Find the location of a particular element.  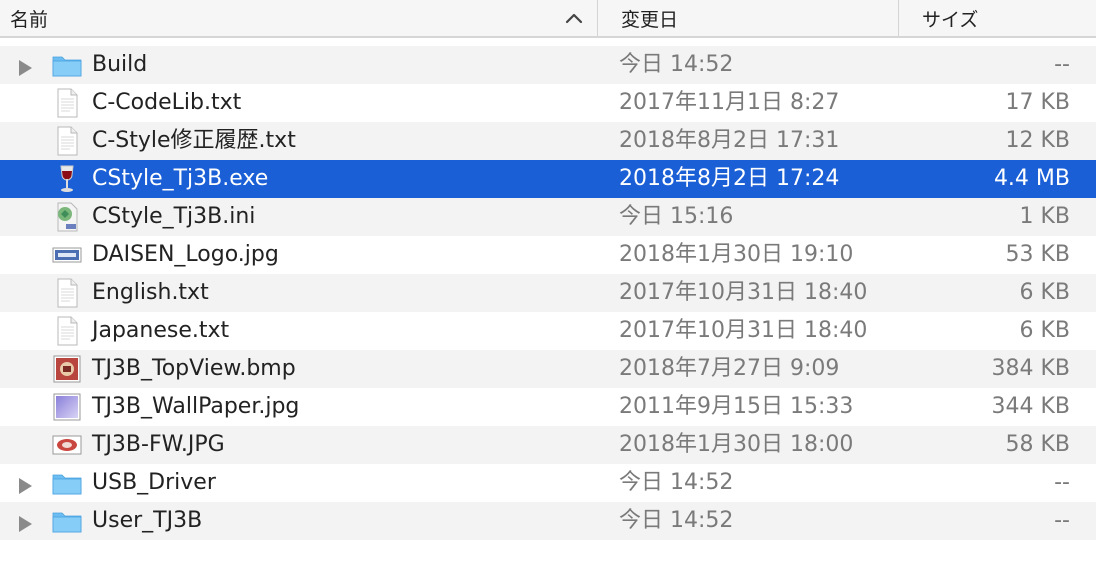

file-row: CStyle_Tj3B.exe 2018年8月2日 17:24 4.4 MB is located at coordinates (548, 179).